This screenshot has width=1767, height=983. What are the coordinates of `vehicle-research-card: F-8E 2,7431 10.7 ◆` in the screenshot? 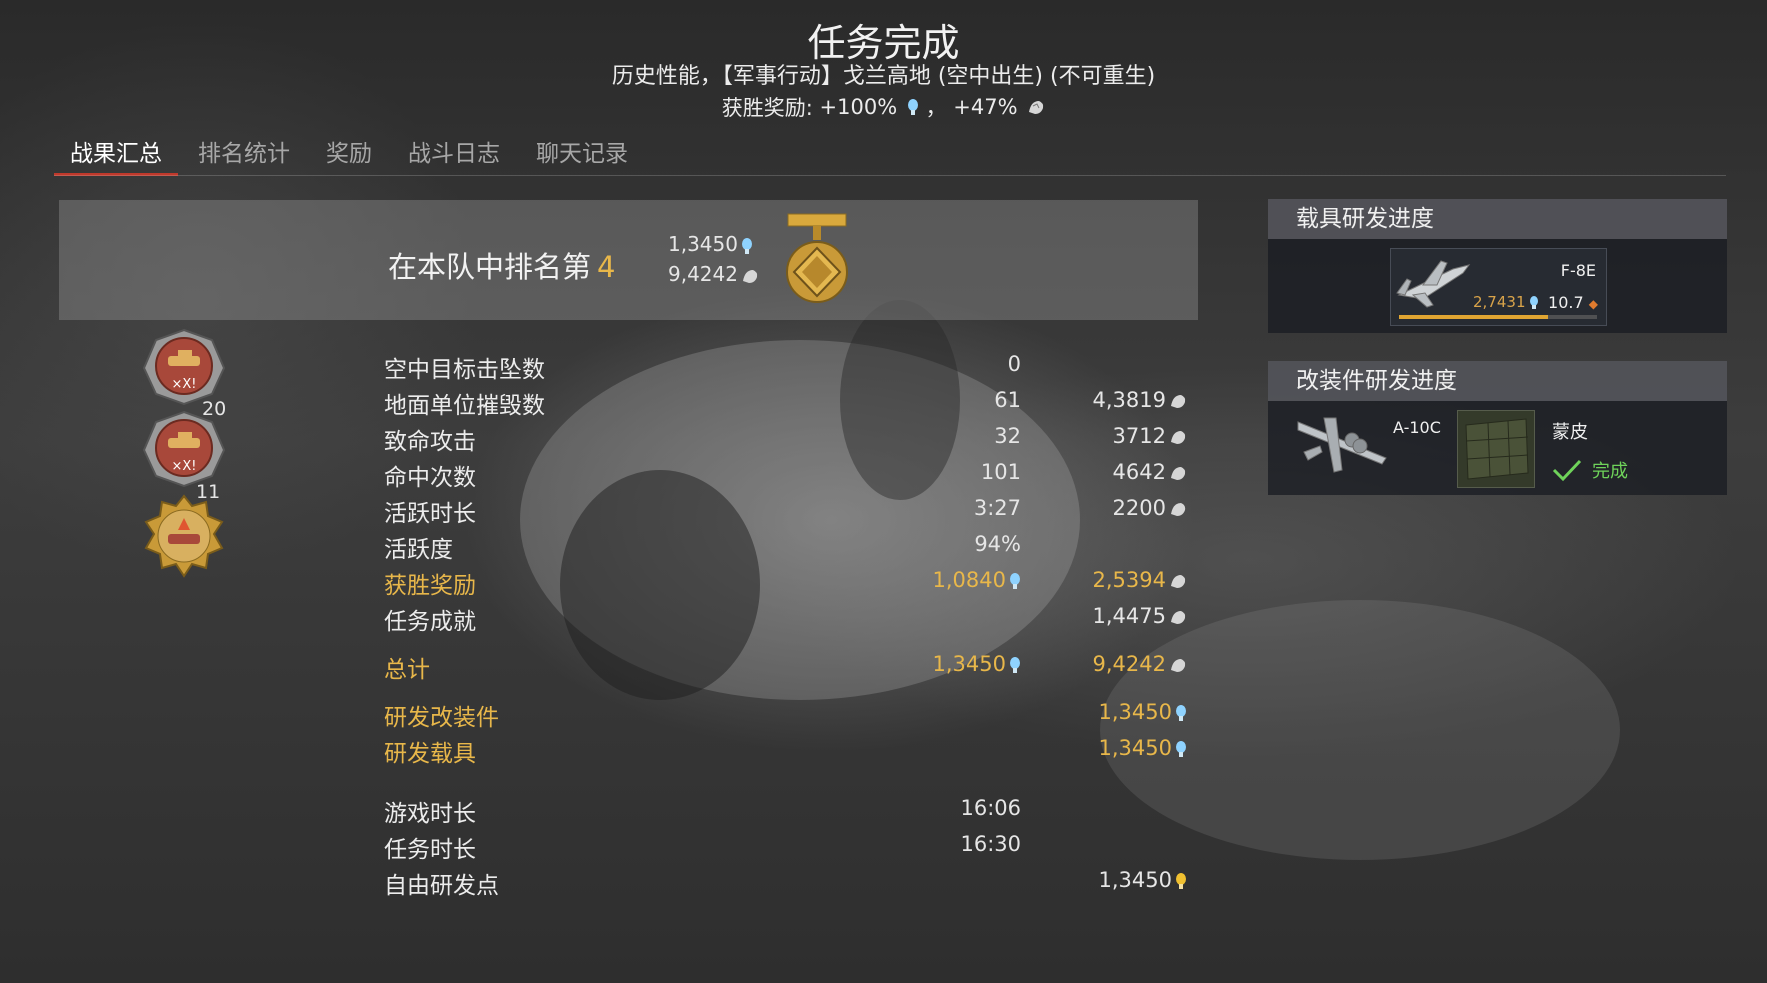 It's located at (1498, 287).